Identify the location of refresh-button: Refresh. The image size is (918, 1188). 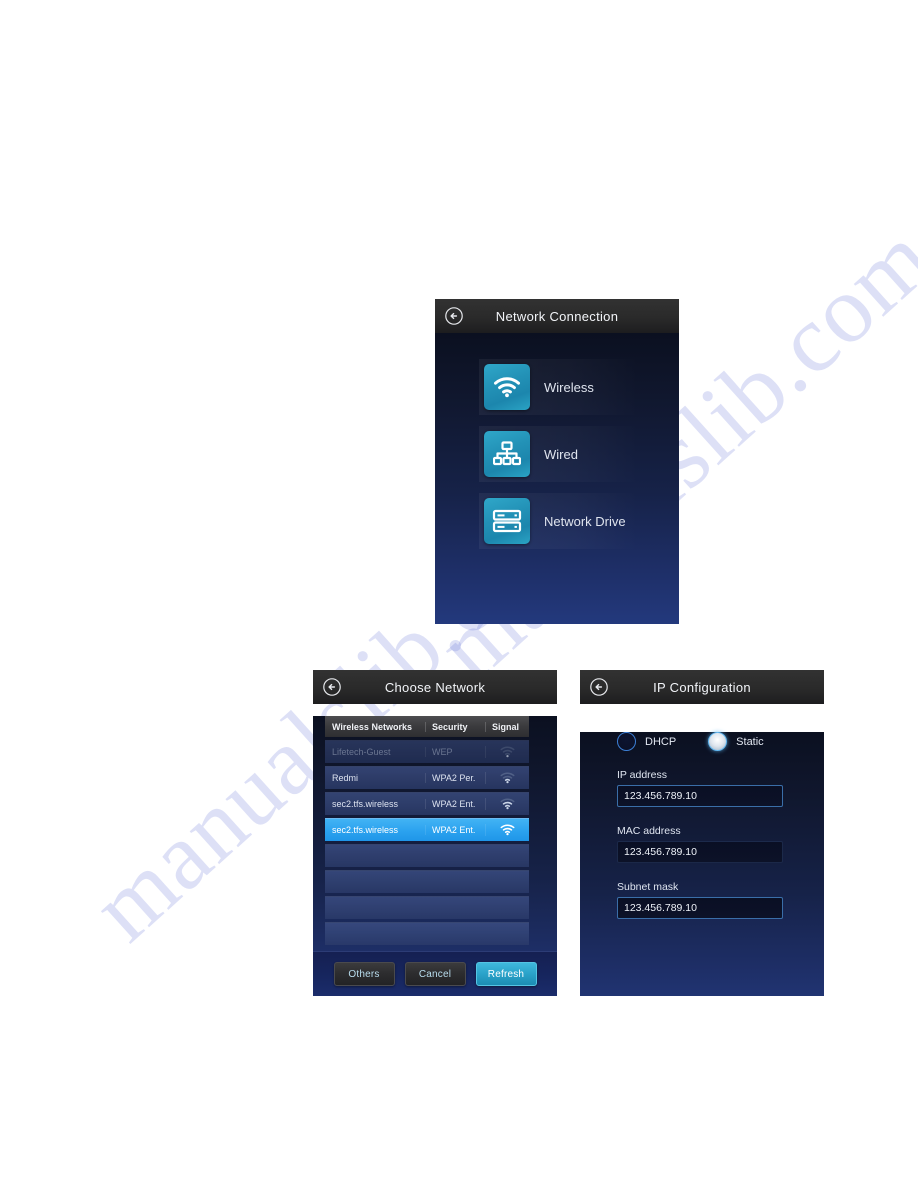
(506, 974).